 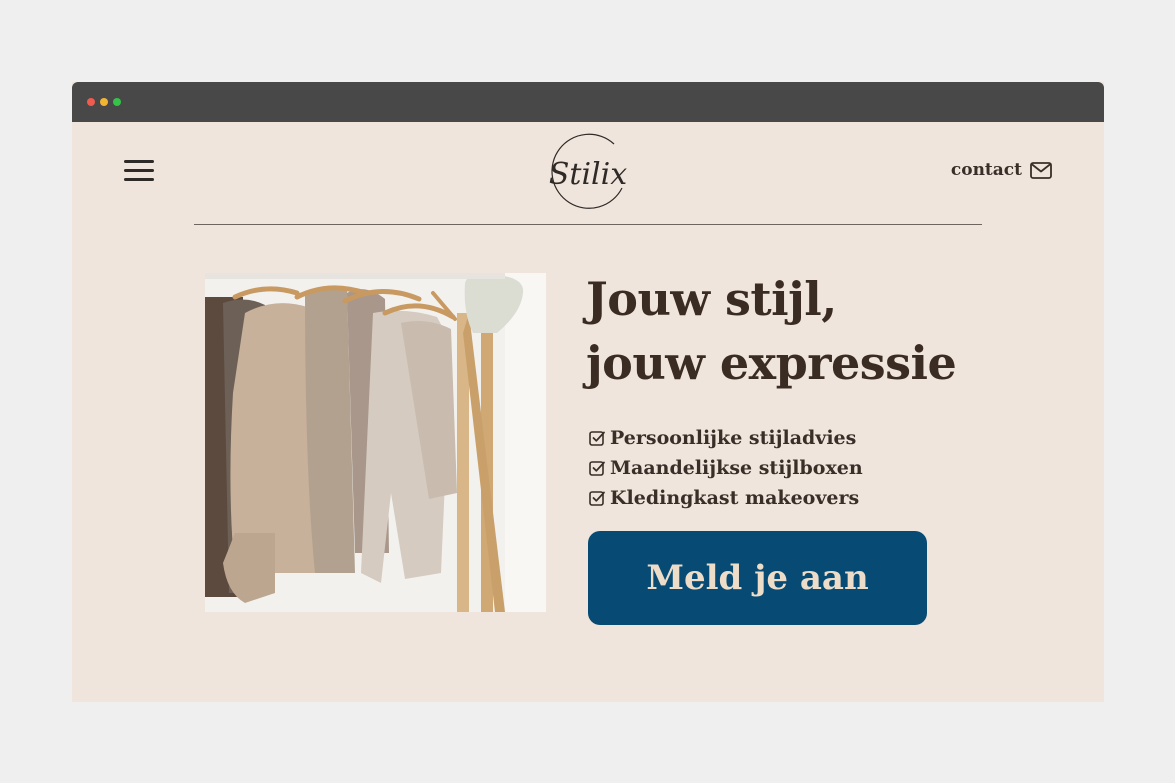 I want to click on envelope-icon, so click(x=1041, y=170).